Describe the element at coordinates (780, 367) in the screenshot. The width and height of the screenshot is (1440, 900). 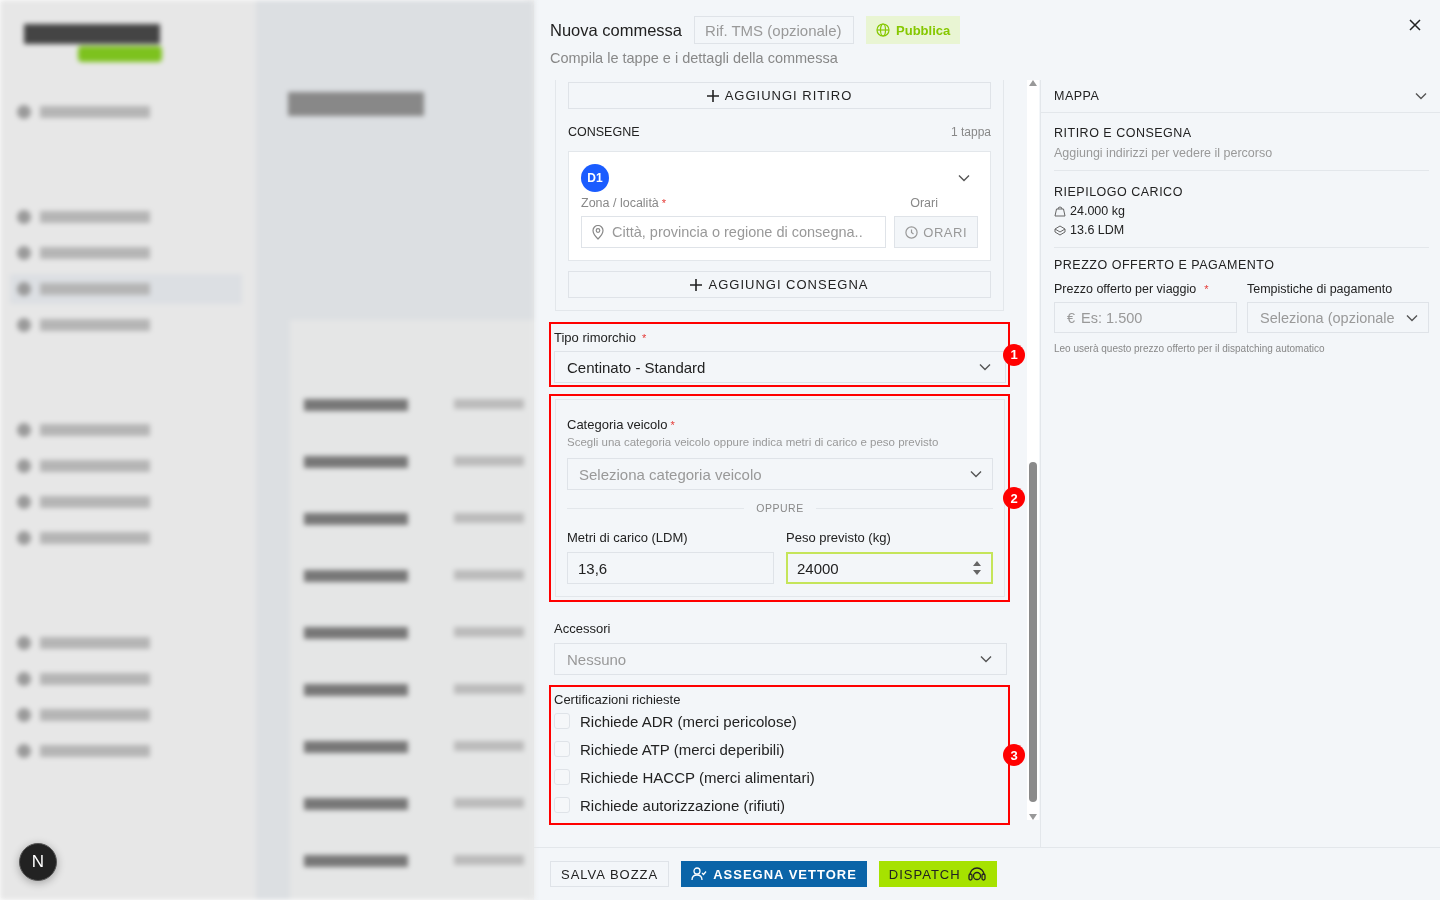
I see `trailer-type-select: Centinato - Standard` at that location.